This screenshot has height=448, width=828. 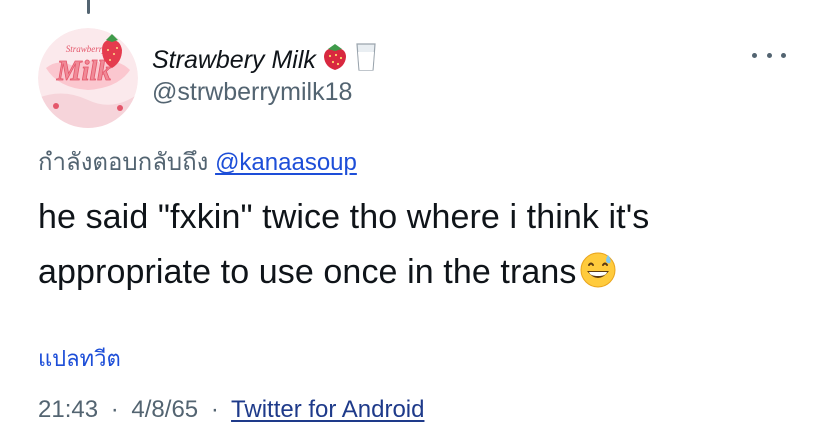 I want to click on thread-connector-line, so click(x=88, y=7).